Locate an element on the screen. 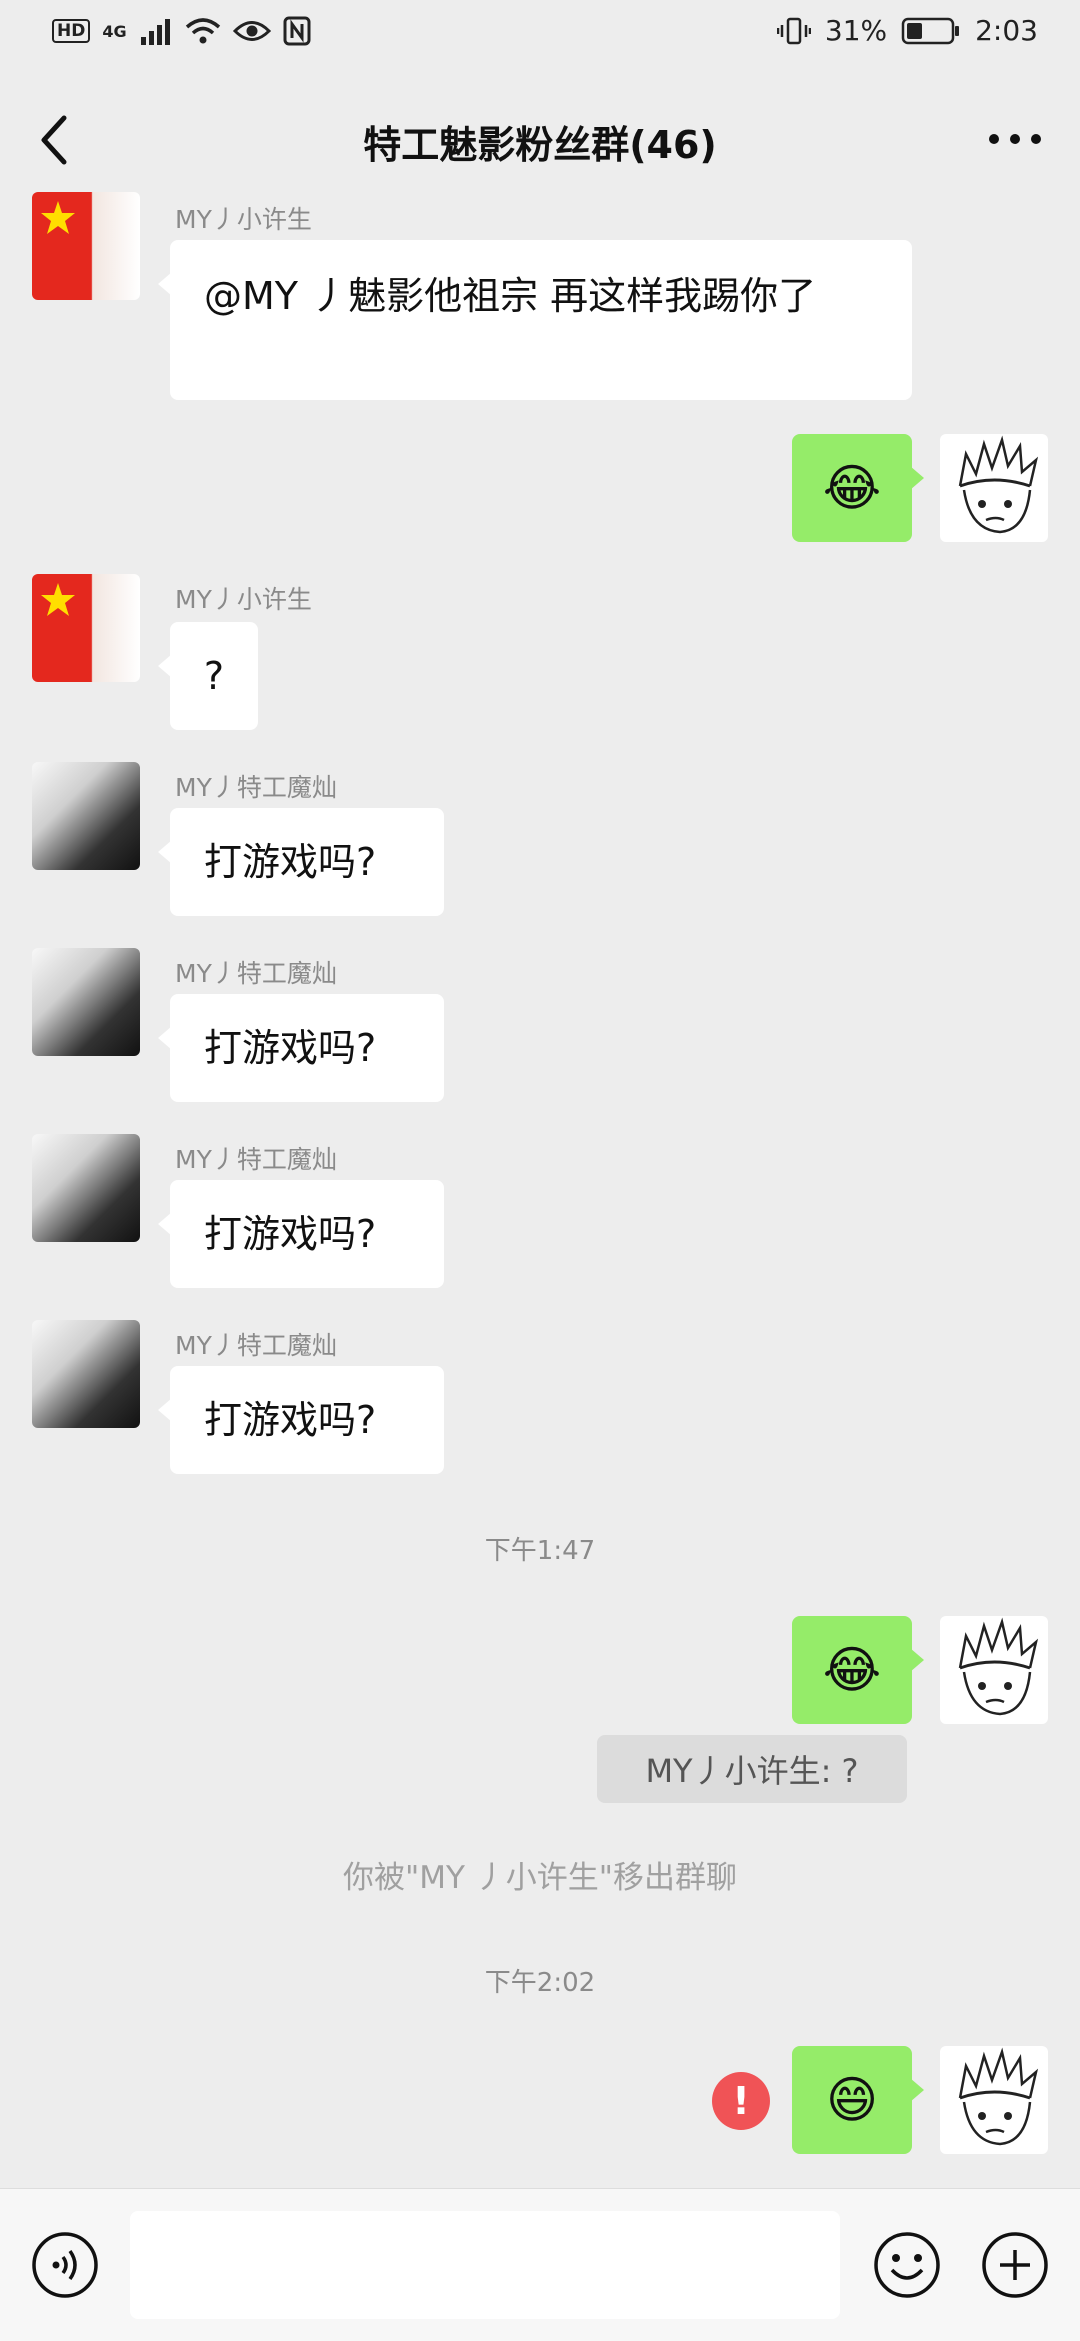 Image resolution: width=1080 pixels, height=2341 pixels. wifi-icon is located at coordinates (202, 31).